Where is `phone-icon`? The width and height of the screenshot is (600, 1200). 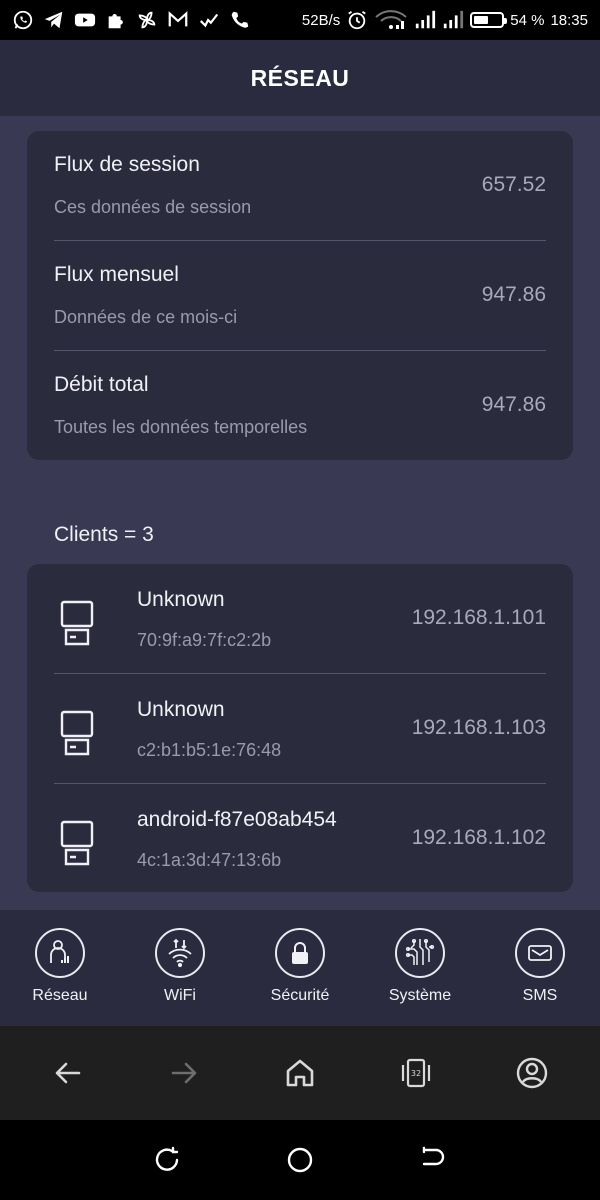
phone-icon is located at coordinates (240, 20).